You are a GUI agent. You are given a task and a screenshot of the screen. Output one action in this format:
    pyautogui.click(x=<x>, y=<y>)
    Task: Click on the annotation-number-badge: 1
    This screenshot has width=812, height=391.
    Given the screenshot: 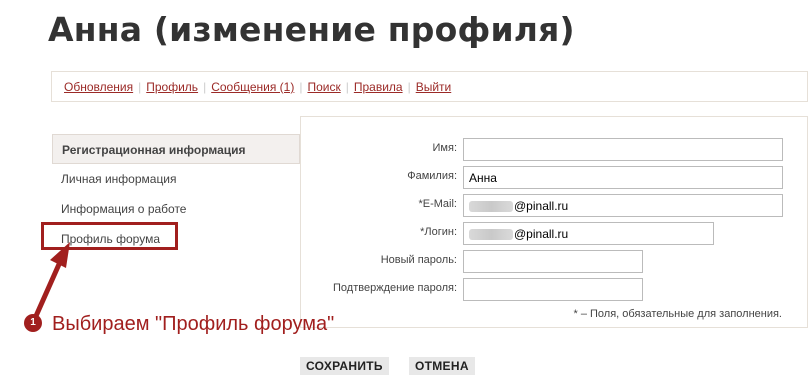 What is the action you would take?
    pyautogui.click(x=33, y=323)
    